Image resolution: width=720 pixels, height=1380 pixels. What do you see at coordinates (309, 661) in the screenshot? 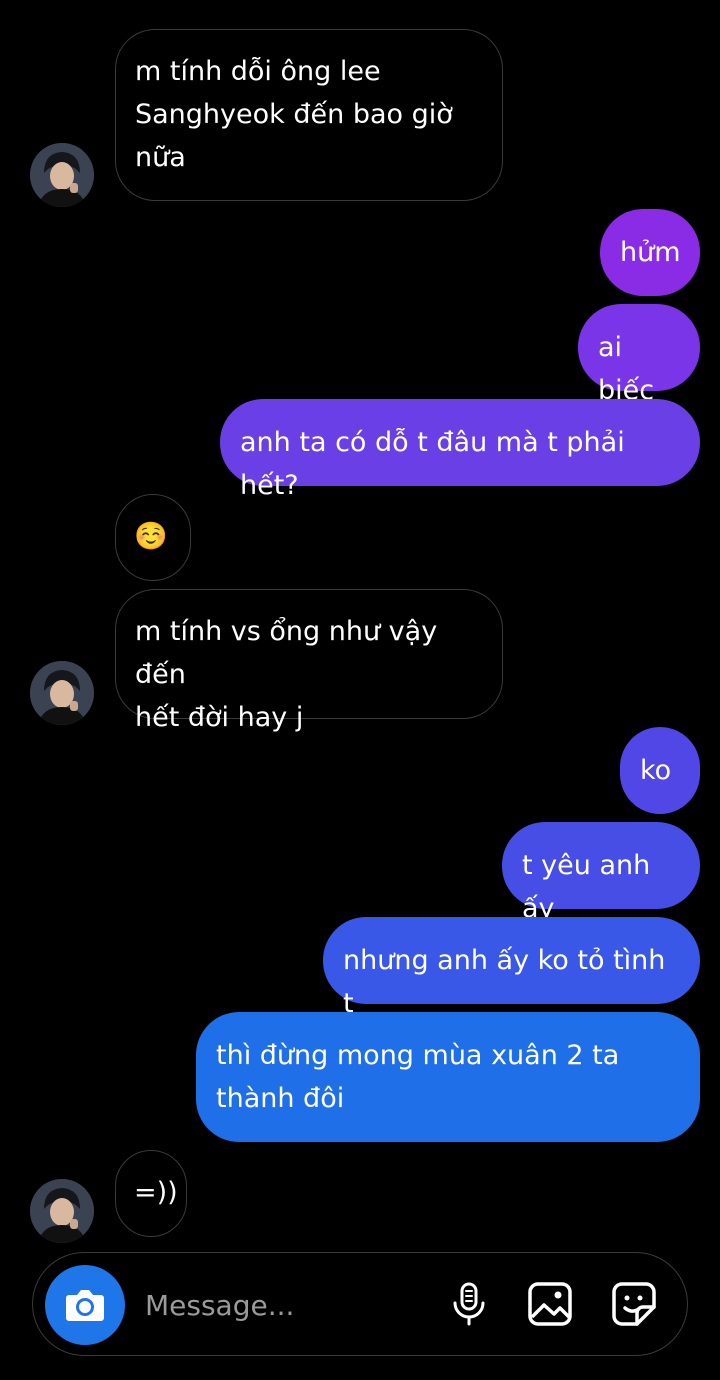
I see `received-message: m tính vs ổng như vậy đến hết đời hay j` at bounding box center [309, 661].